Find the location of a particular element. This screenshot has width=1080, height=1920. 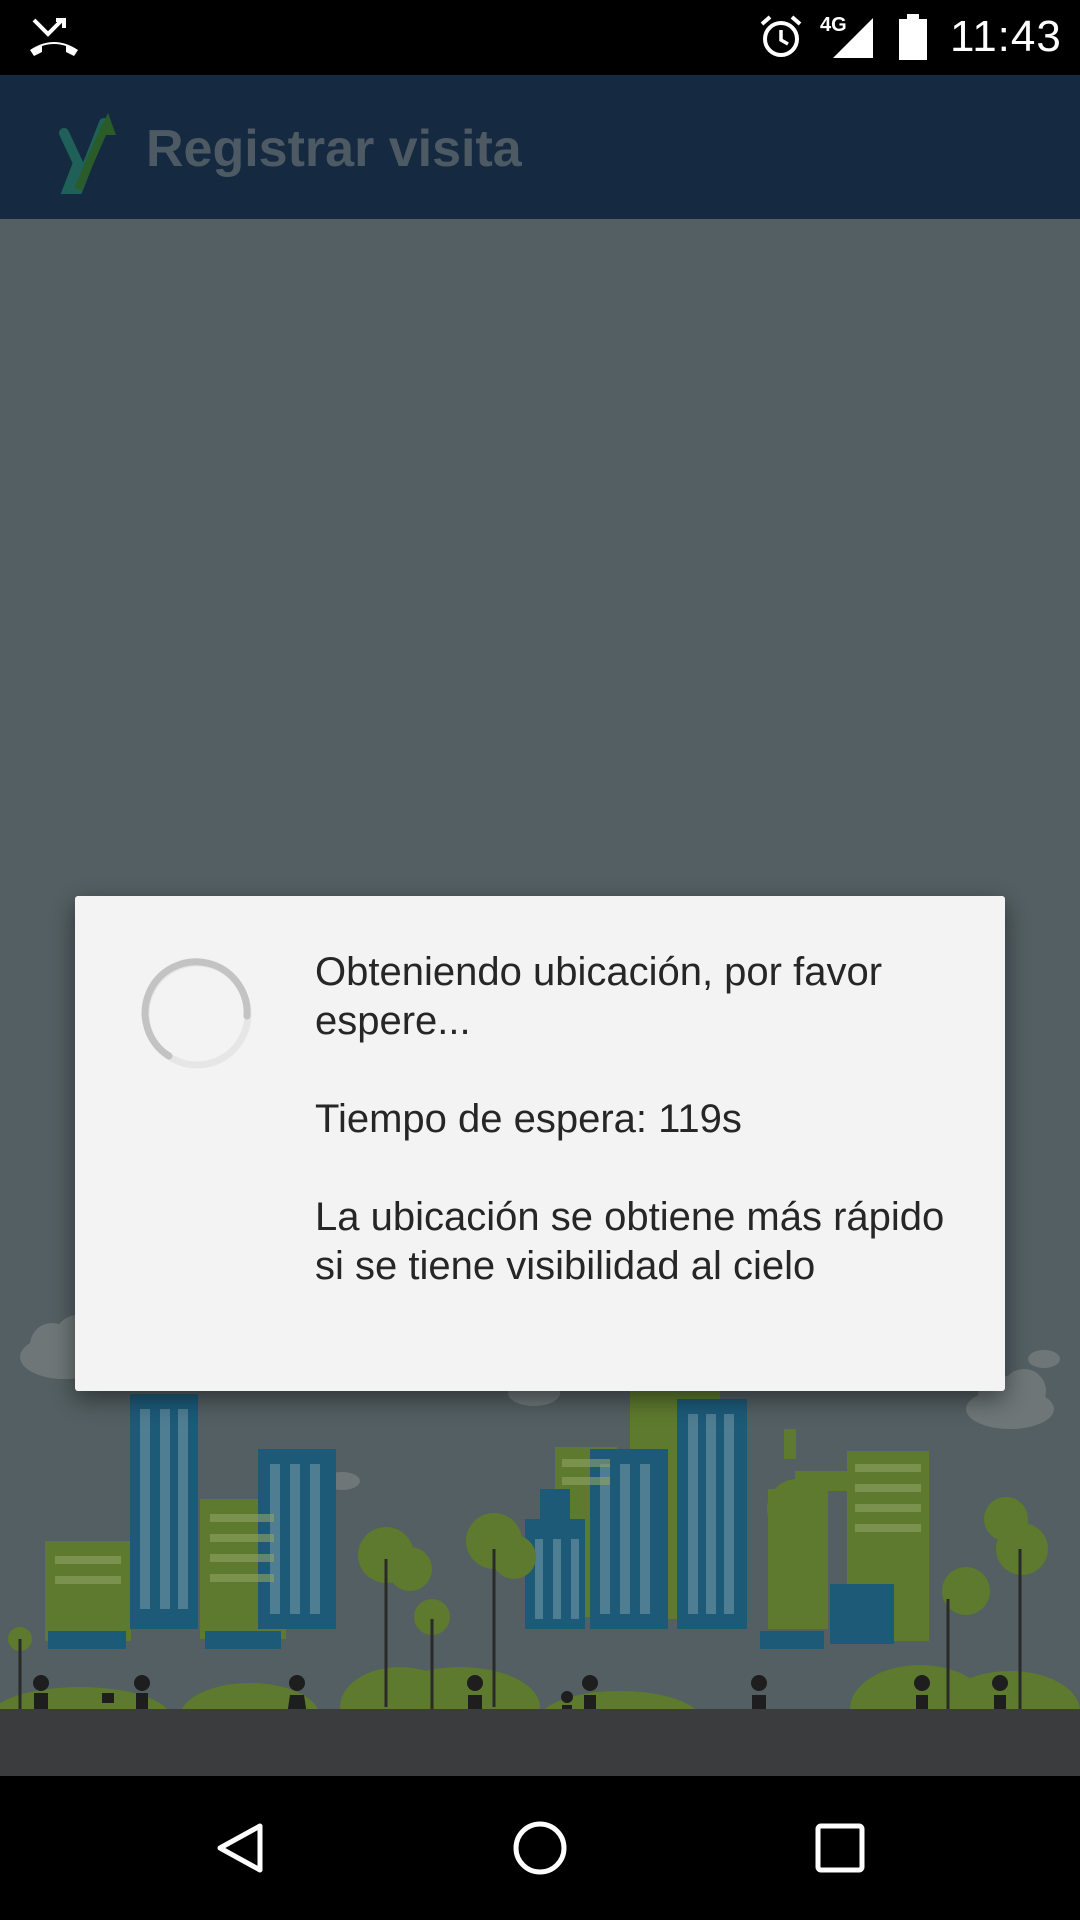

status-bar: 4G 11:43 is located at coordinates (540, 37).